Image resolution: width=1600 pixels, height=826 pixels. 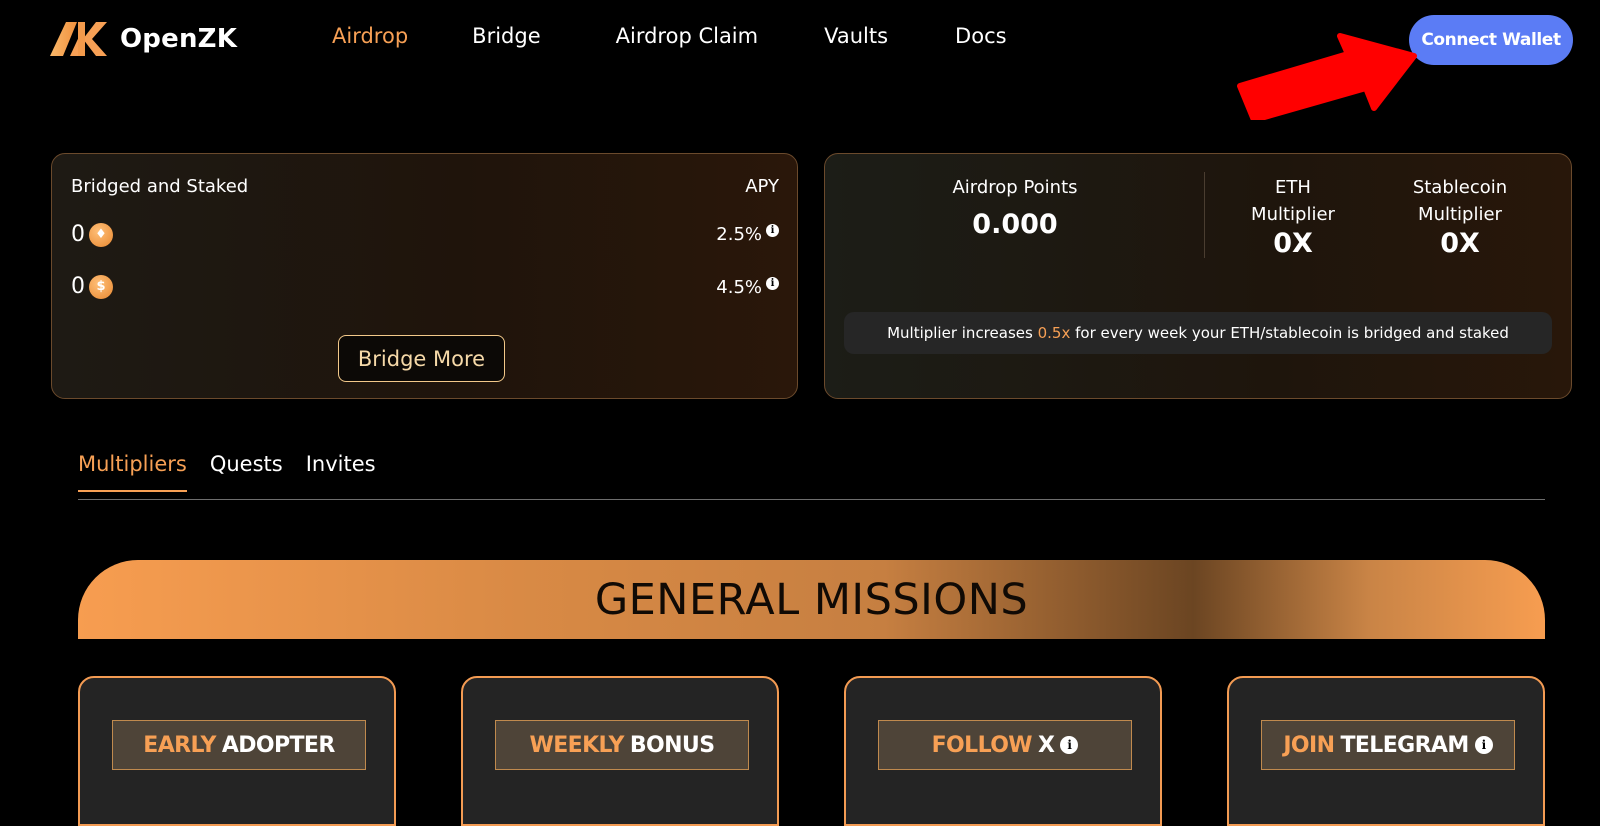 I want to click on tab-invites: Invites, so click(x=341, y=472).